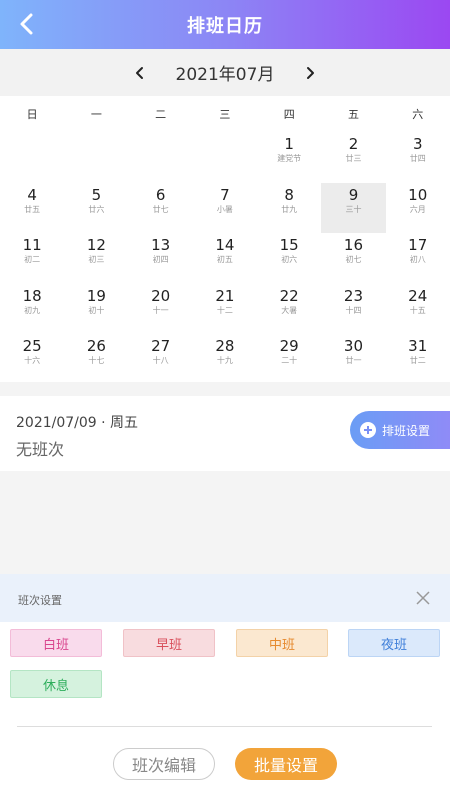  I want to click on day-cell: 6 廿七, so click(161, 208).